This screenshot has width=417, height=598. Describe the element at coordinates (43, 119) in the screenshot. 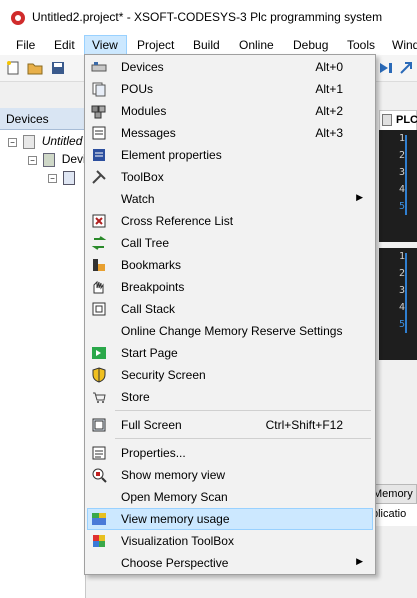

I see `devices-panel-header: Devices` at that location.